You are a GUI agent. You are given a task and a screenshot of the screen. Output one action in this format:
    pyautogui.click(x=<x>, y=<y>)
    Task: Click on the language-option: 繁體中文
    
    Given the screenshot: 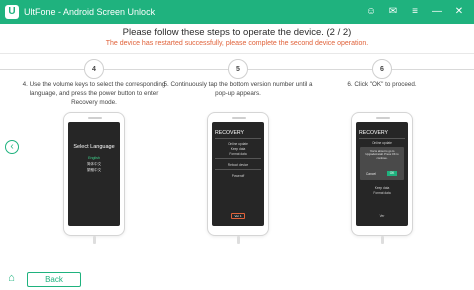 What is the action you would take?
    pyautogui.click(x=94, y=170)
    